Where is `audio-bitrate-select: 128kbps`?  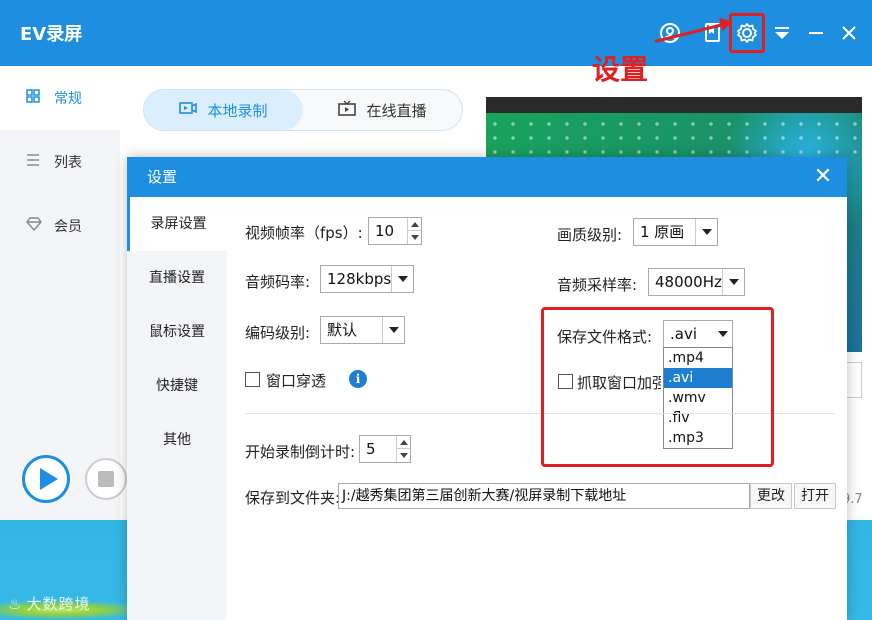
audio-bitrate-select: 128kbps is located at coordinates (367, 279).